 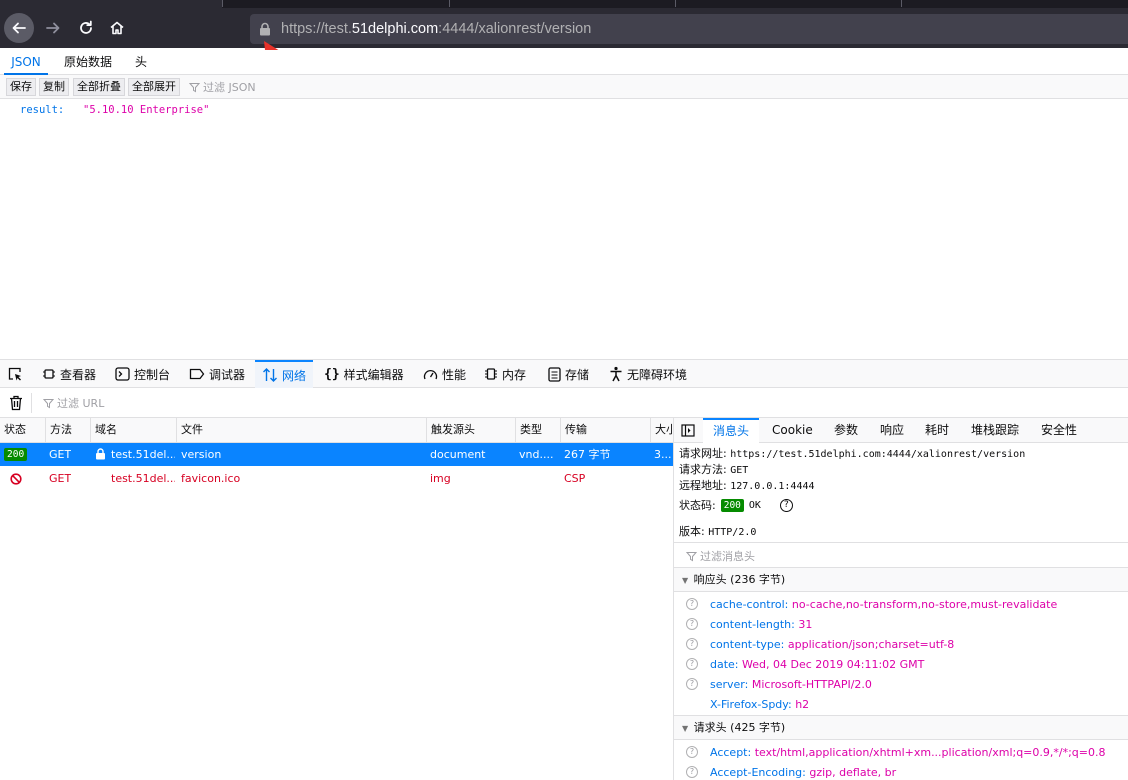 What do you see at coordinates (284, 374) in the screenshot?
I see `tab-network: 网络` at bounding box center [284, 374].